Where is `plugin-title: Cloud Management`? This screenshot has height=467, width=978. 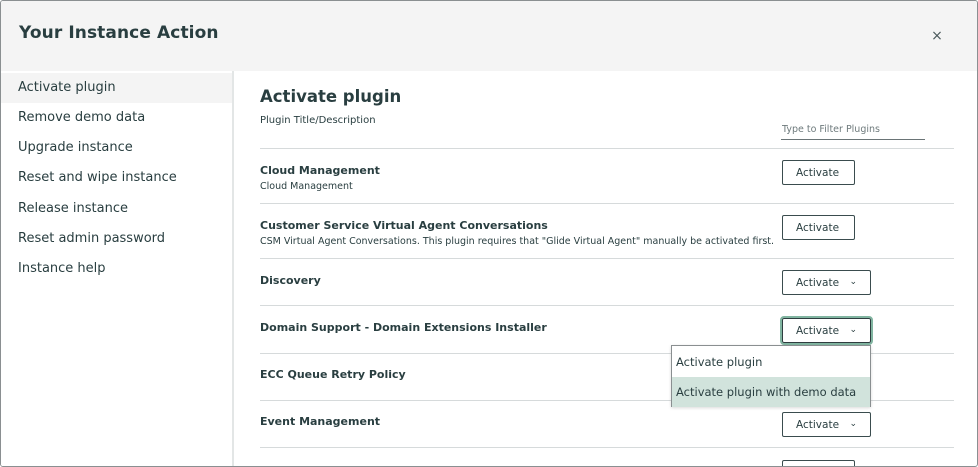
plugin-title: Cloud Management is located at coordinates (320, 170).